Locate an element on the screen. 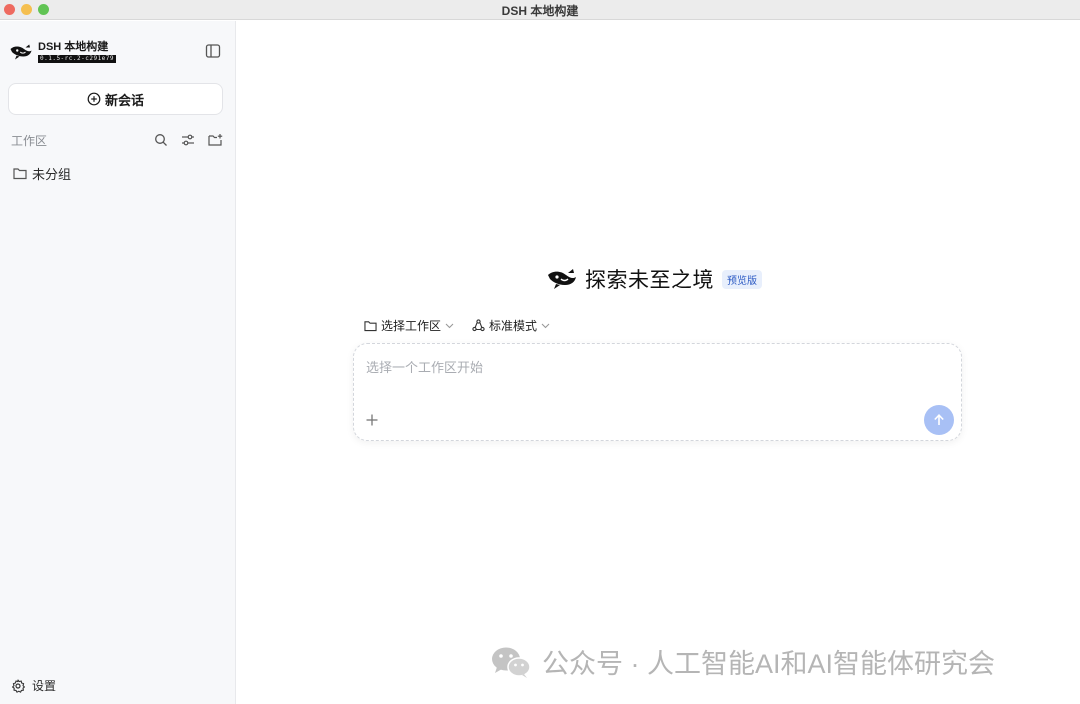 Image resolution: width=1080 pixels, height=704 pixels. arrow-up-icon is located at coordinates (939, 419).